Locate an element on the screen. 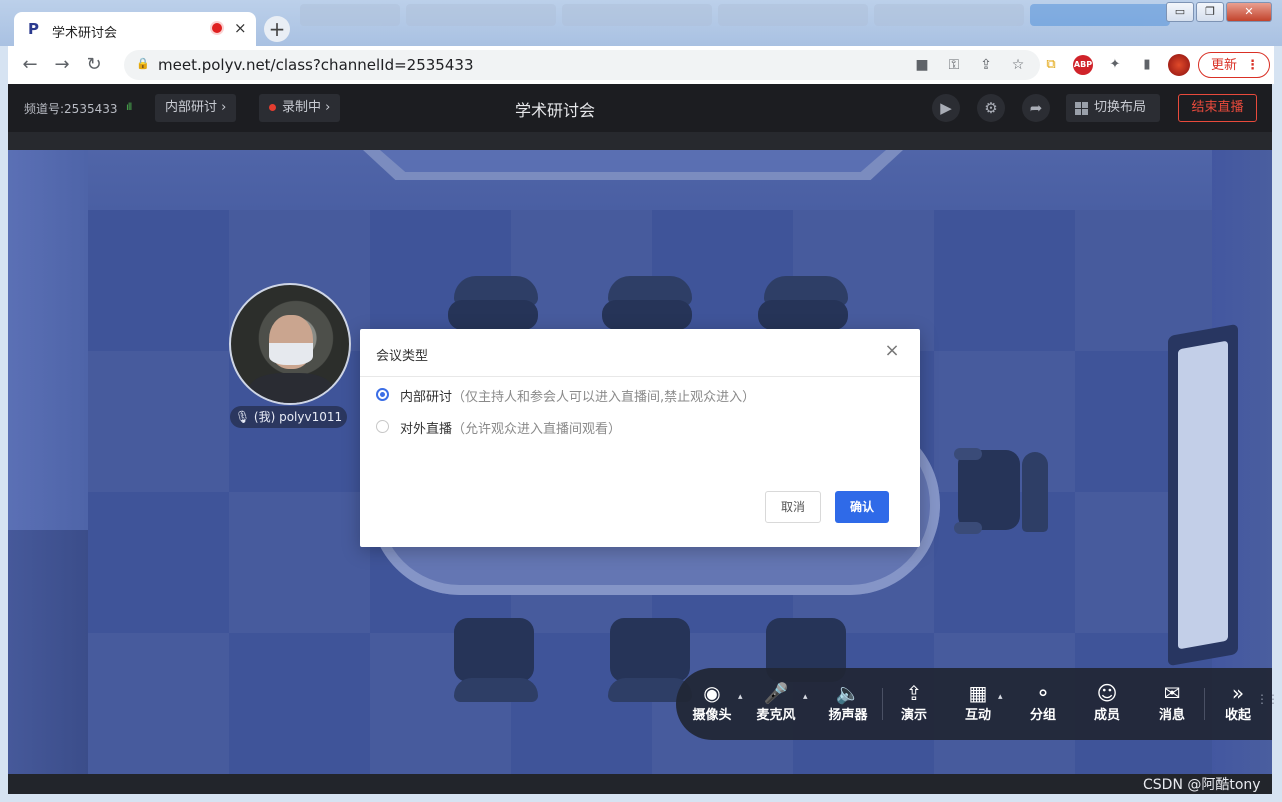 The image size is (1282, 802). camera-options-caret-icon: ▴ is located at coordinates (740, 697).